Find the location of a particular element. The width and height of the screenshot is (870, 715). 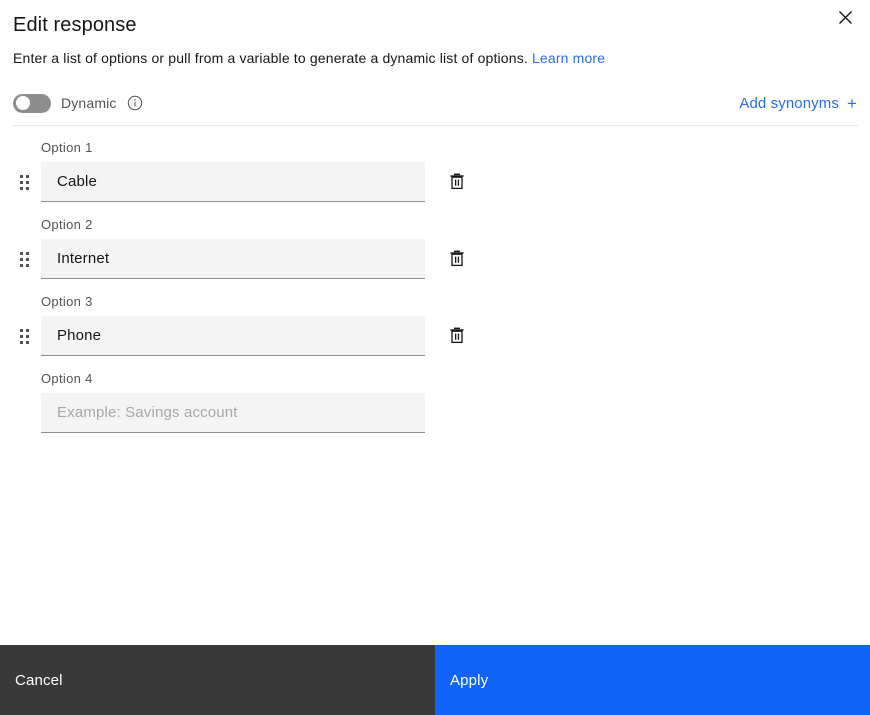

info-icon is located at coordinates (135, 103).